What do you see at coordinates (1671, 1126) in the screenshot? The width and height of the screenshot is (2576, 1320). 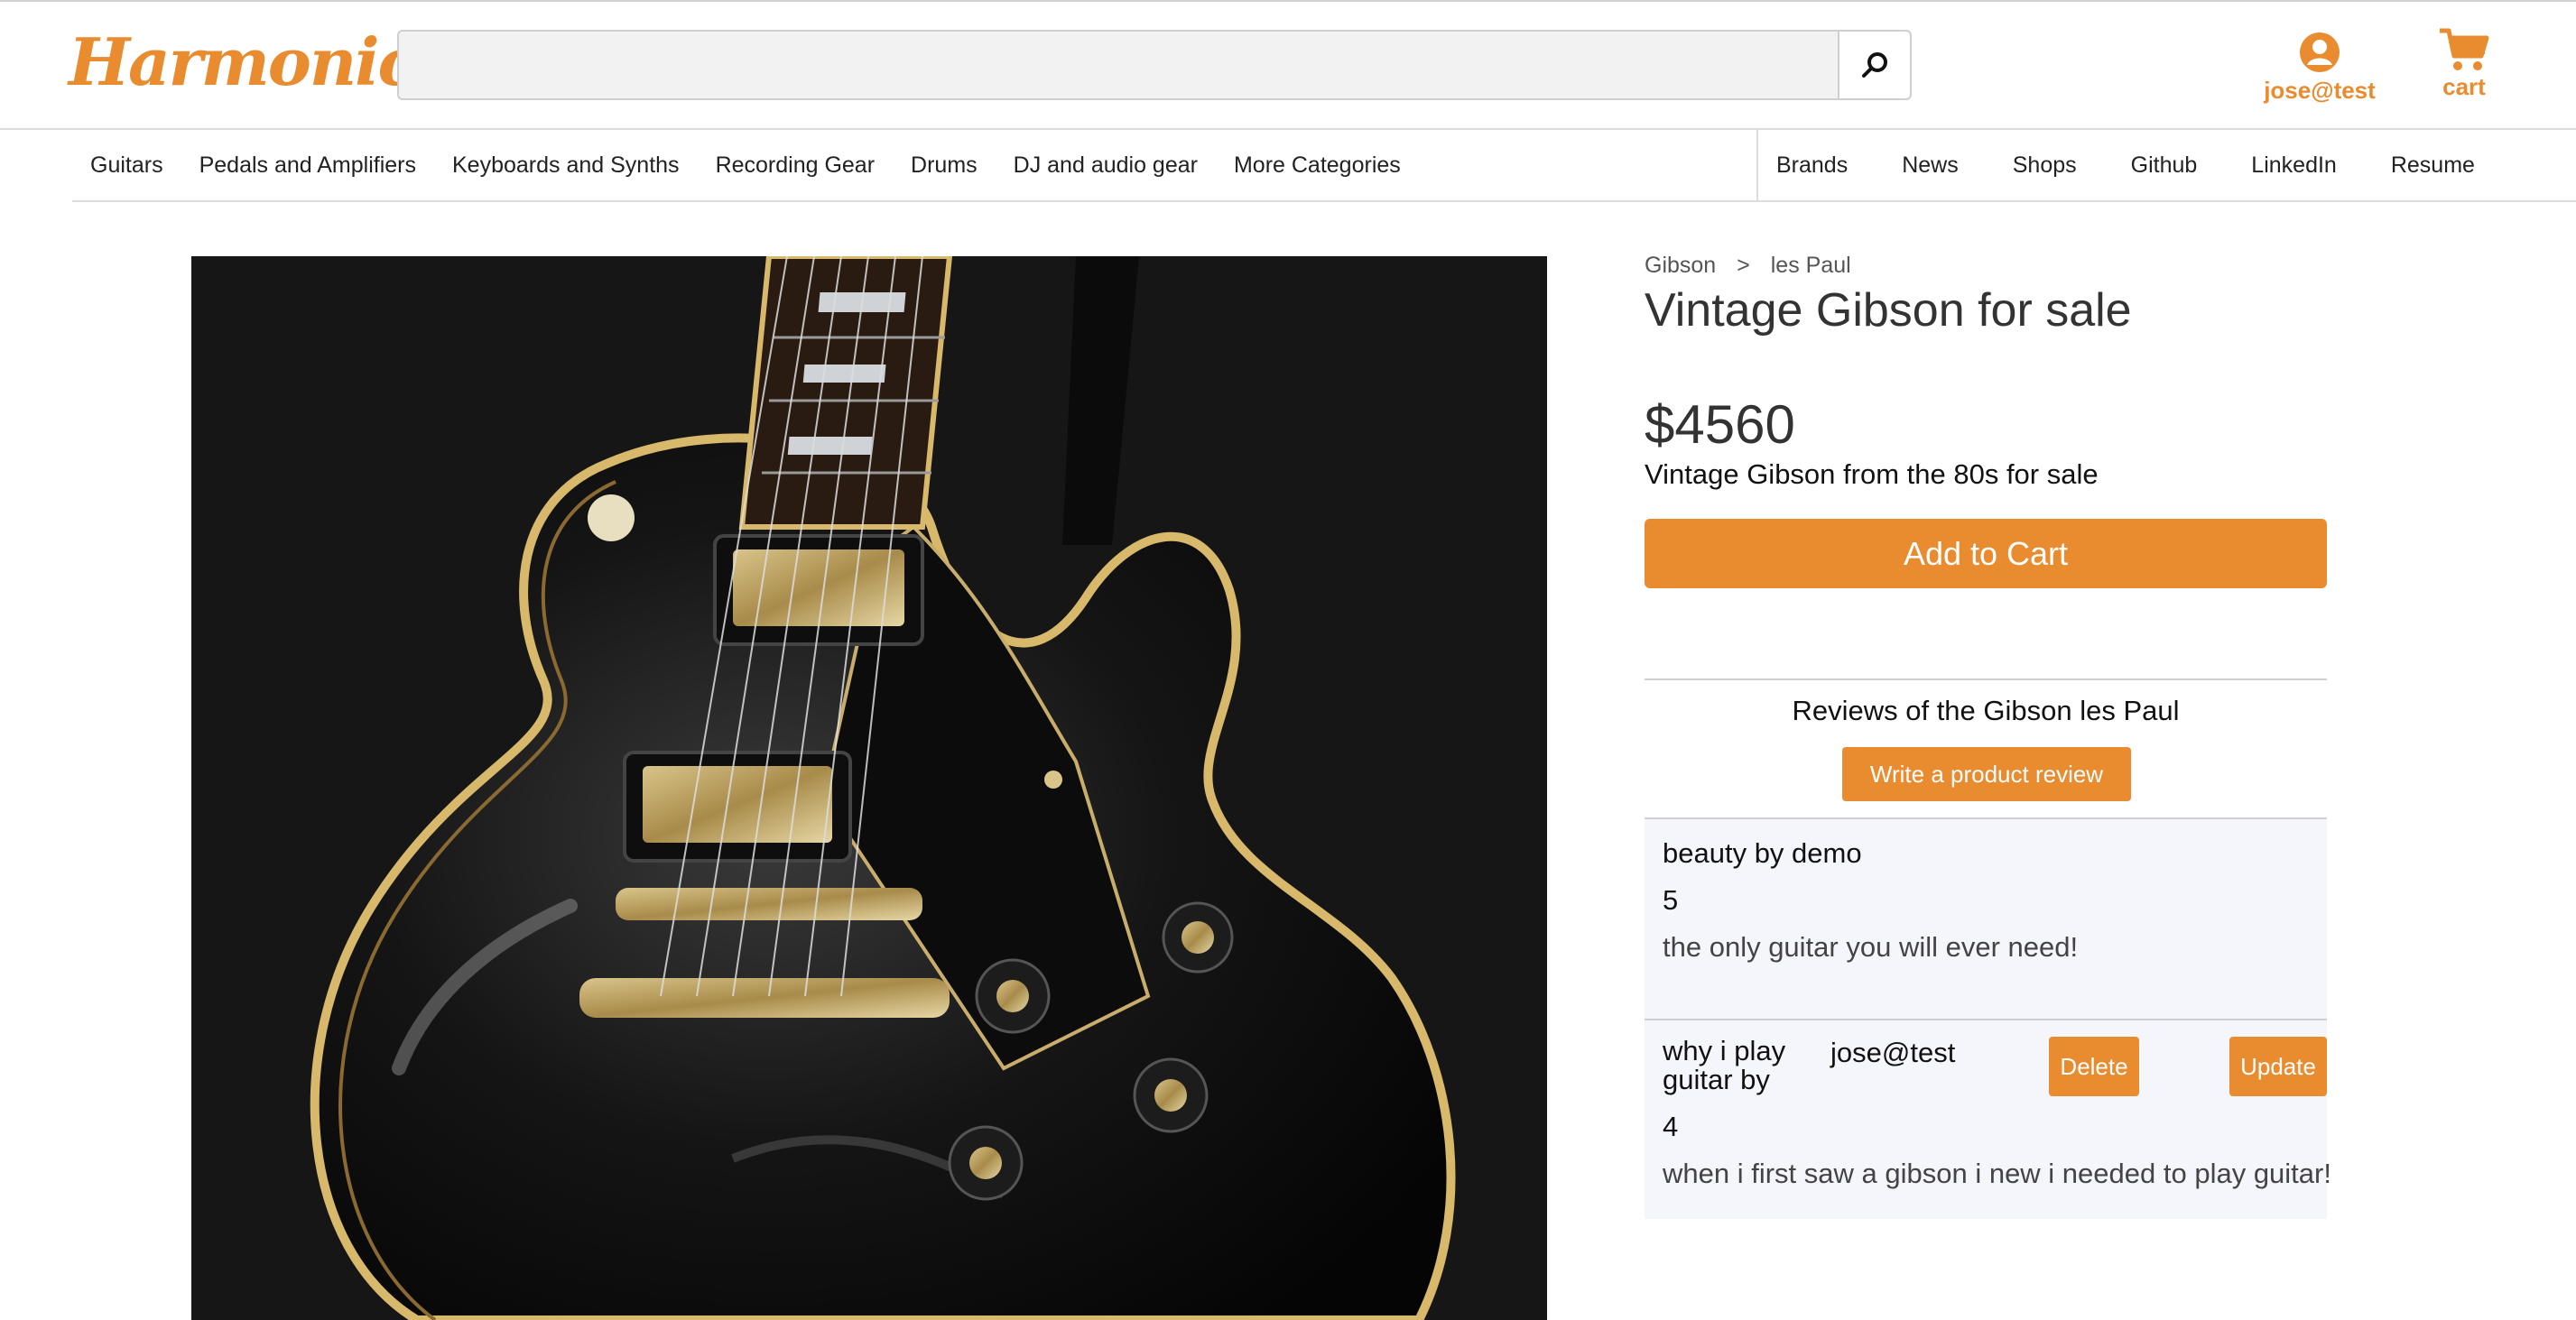 I see `review-rating: 4` at bounding box center [1671, 1126].